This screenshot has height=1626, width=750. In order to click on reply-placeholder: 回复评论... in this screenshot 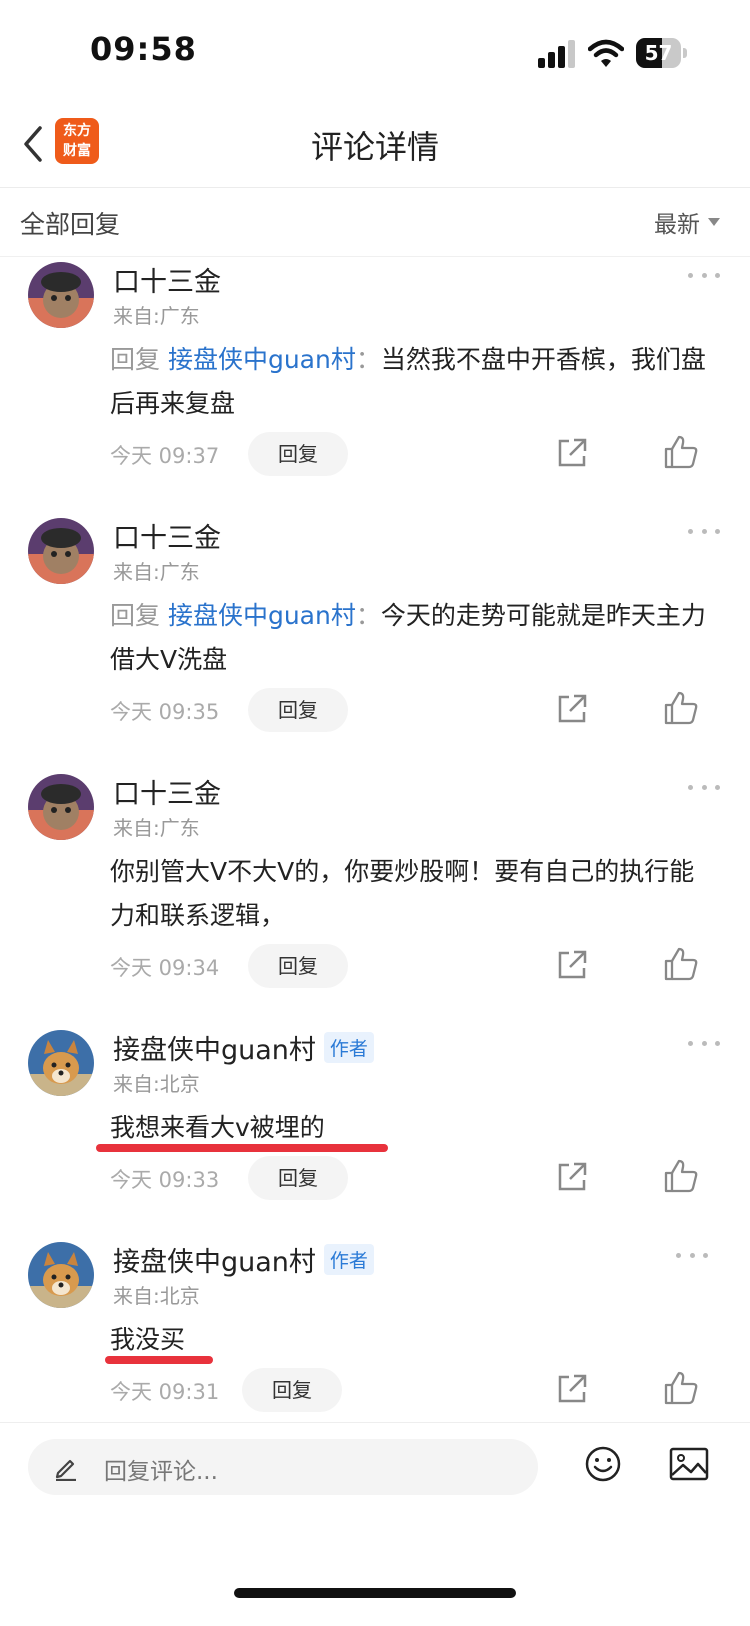, I will do `click(161, 1472)`.